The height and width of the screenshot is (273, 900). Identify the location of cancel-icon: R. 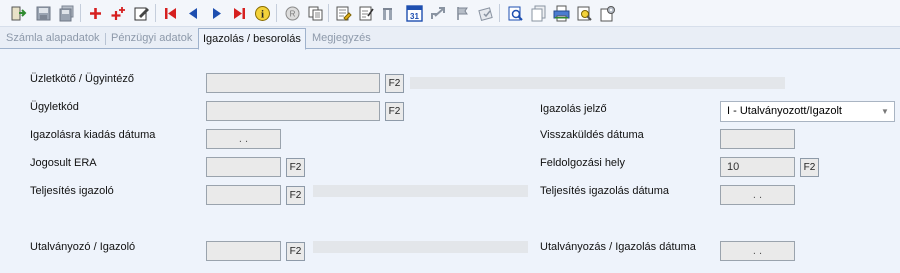
(292, 13).